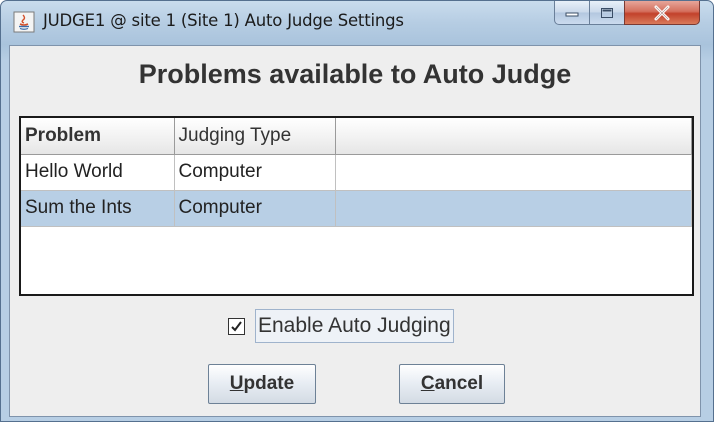  I want to click on update-label-rest: pdate, so click(269, 383).